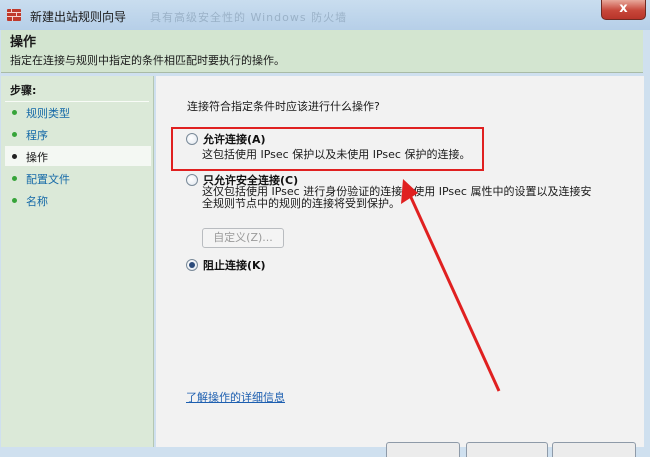 The width and height of the screenshot is (650, 457). What do you see at coordinates (409, 191) in the screenshot?
I see `annotation-arrow-head` at bounding box center [409, 191].